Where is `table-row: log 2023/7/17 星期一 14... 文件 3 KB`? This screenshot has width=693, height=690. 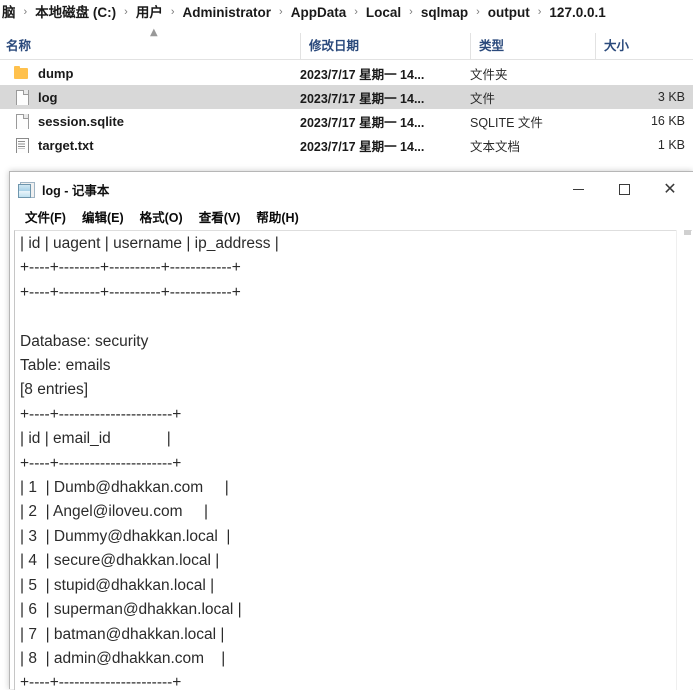
table-row: log 2023/7/17 星期一 14... 文件 3 KB is located at coordinates (346, 97).